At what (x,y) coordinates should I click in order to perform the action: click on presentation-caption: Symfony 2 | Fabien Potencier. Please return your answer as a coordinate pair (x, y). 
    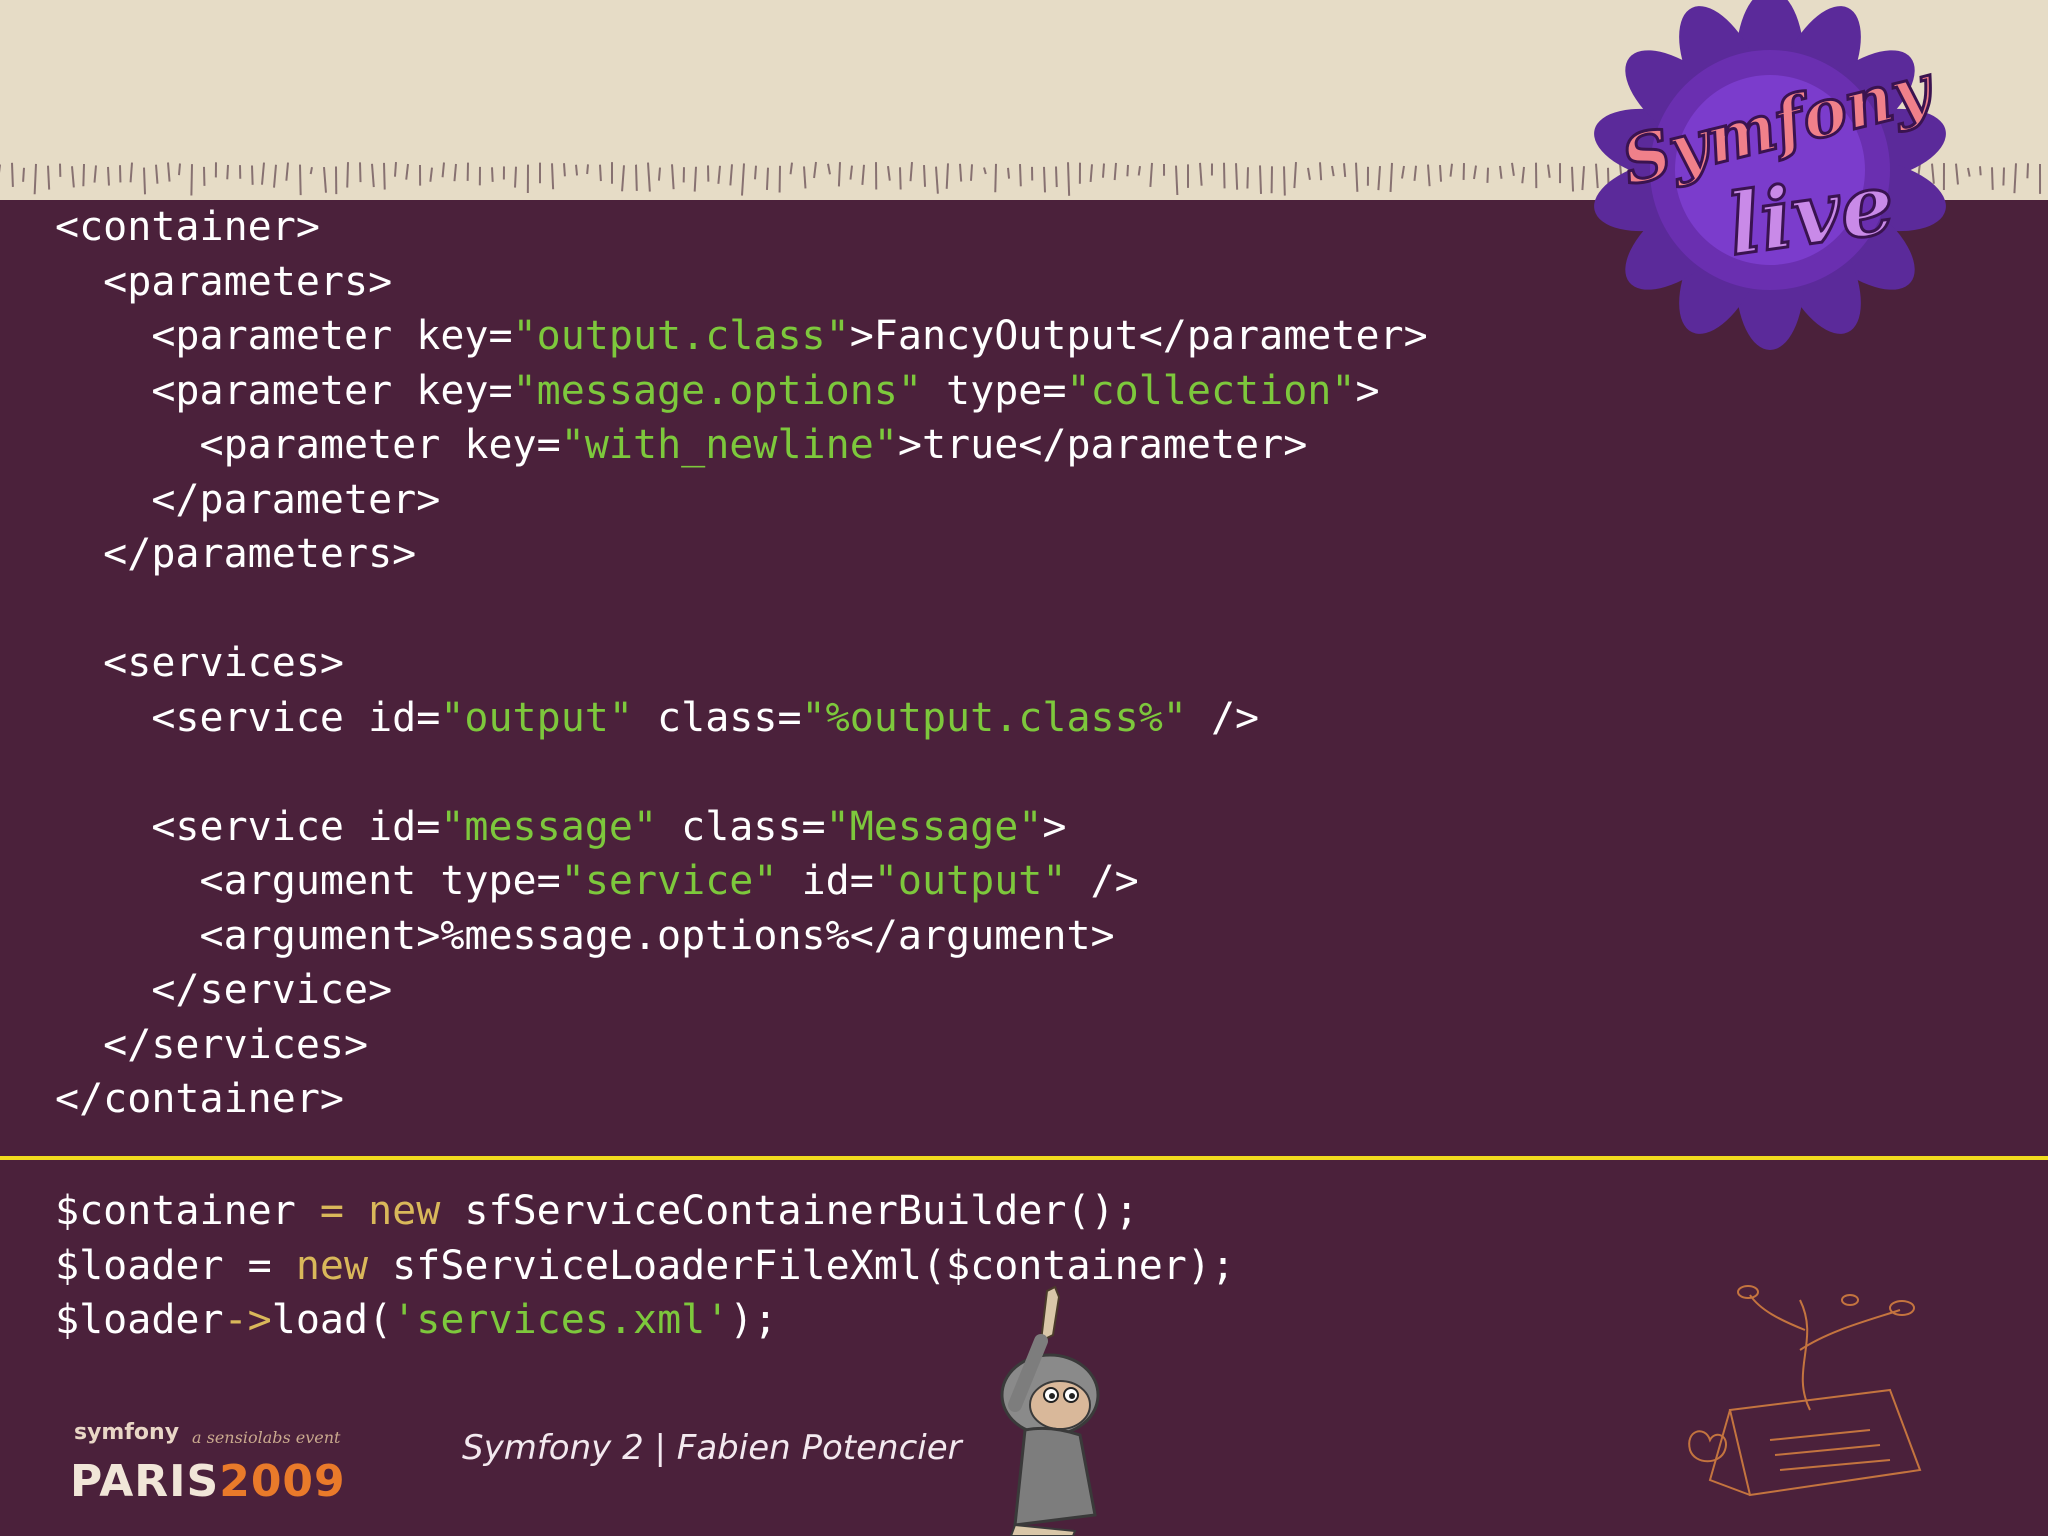
    Looking at the image, I should click on (712, 1448).